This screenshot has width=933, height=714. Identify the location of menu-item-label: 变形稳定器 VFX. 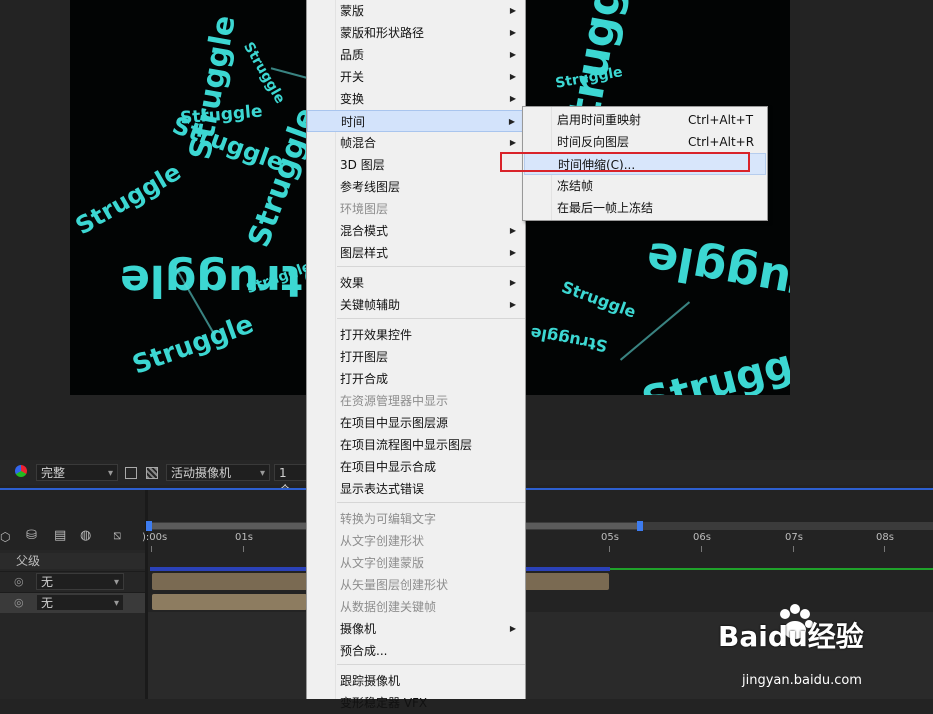
(384, 703).